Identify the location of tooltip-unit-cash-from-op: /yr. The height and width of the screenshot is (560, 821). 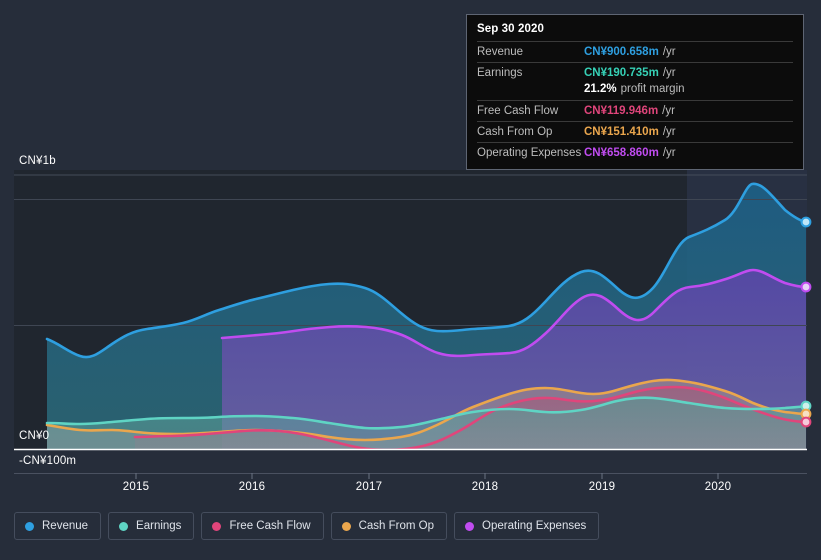
(669, 131).